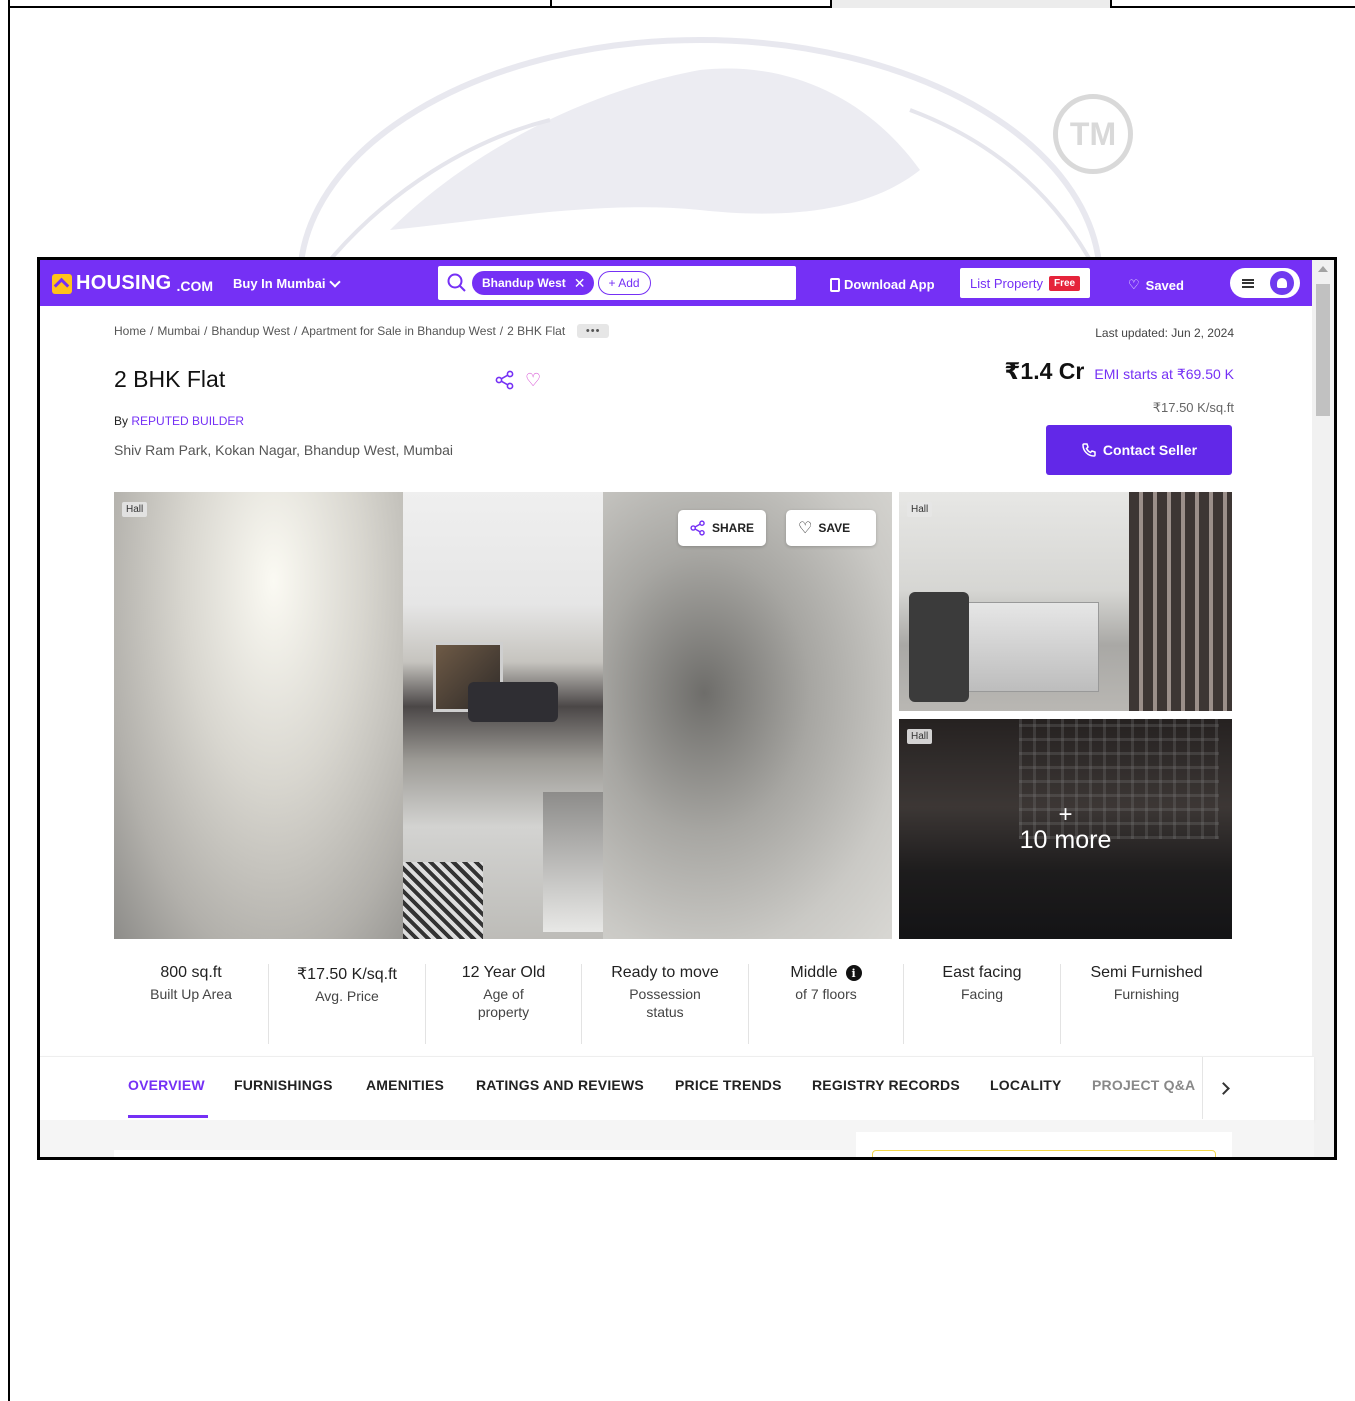 Image resolution: width=1355 pixels, height=1401 pixels. I want to click on gallery-more-photos: + 10 more Hall, so click(1065, 829).